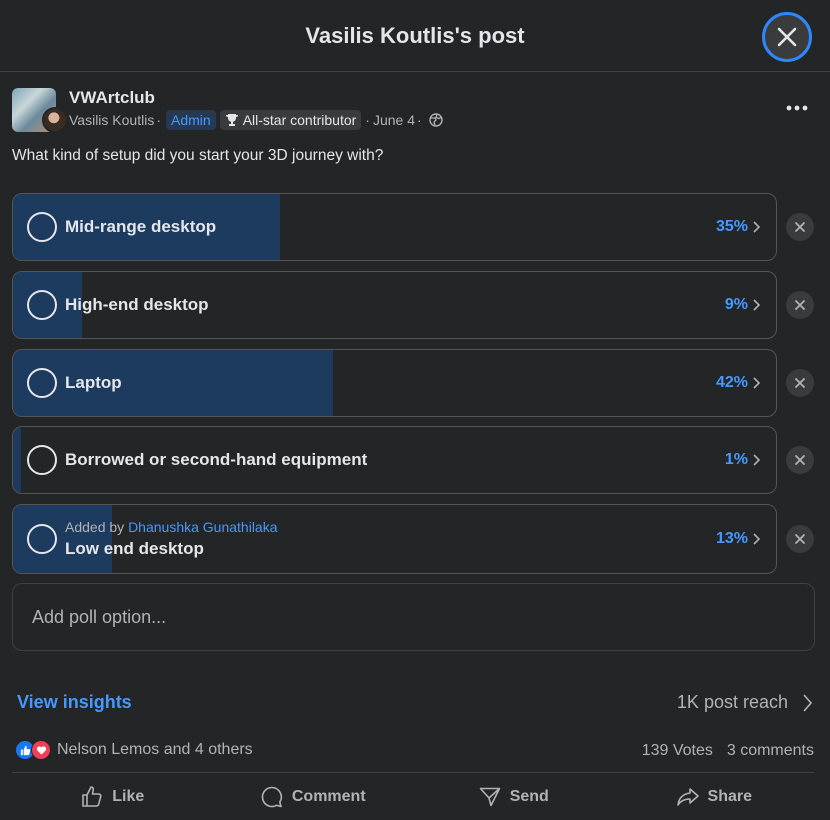 The width and height of the screenshot is (830, 820). What do you see at coordinates (770, 751) in the screenshot?
I see `comments-count: 3 comments` at bounding box center [770, 751].